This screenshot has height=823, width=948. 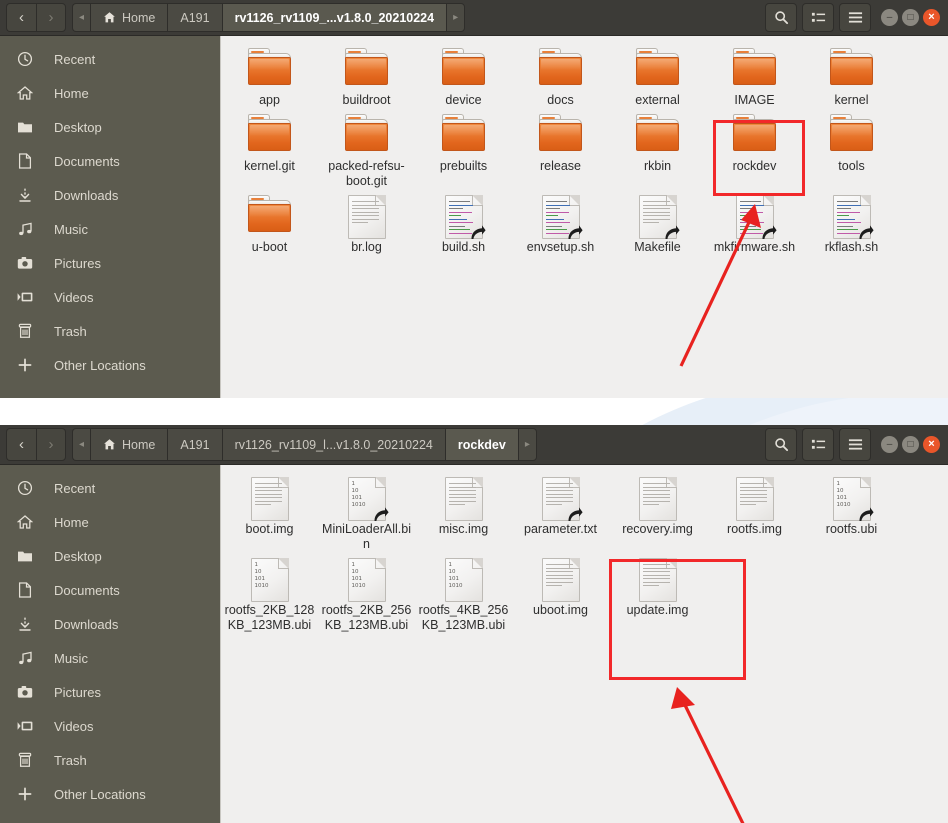 I want to click on file-name-label: u-boot, so click(x=269, y=247).